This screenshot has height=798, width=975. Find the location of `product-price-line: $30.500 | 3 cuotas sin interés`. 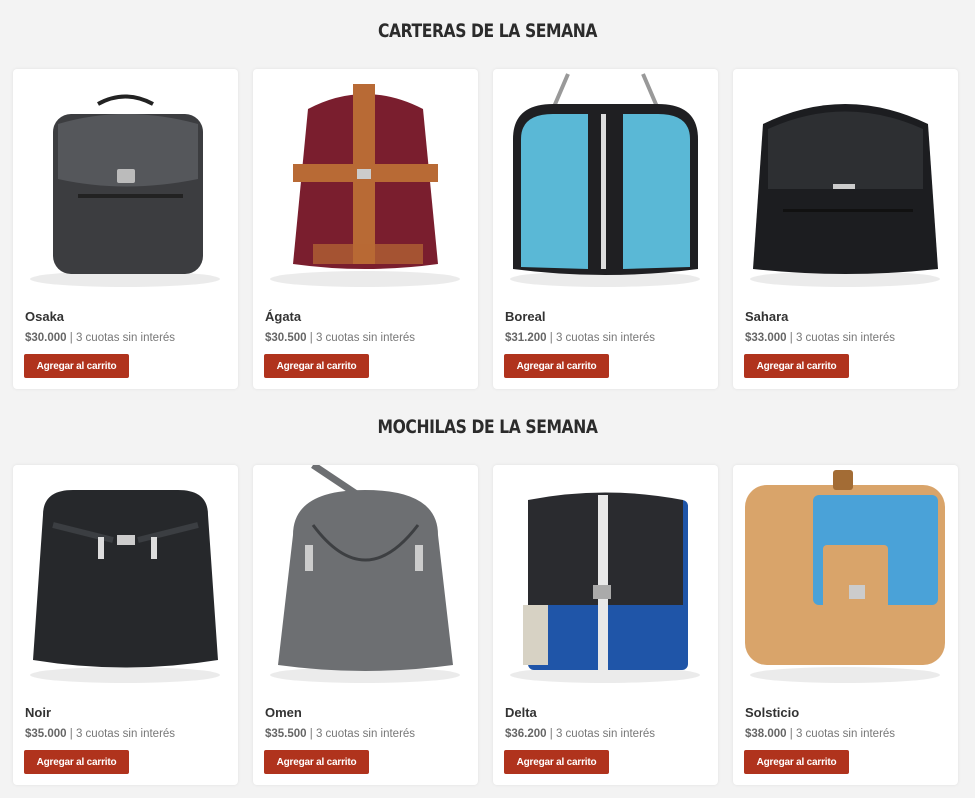

product-price-line: $30.500 | 3 cuotas sin interés is located at coordinates (340, 338).